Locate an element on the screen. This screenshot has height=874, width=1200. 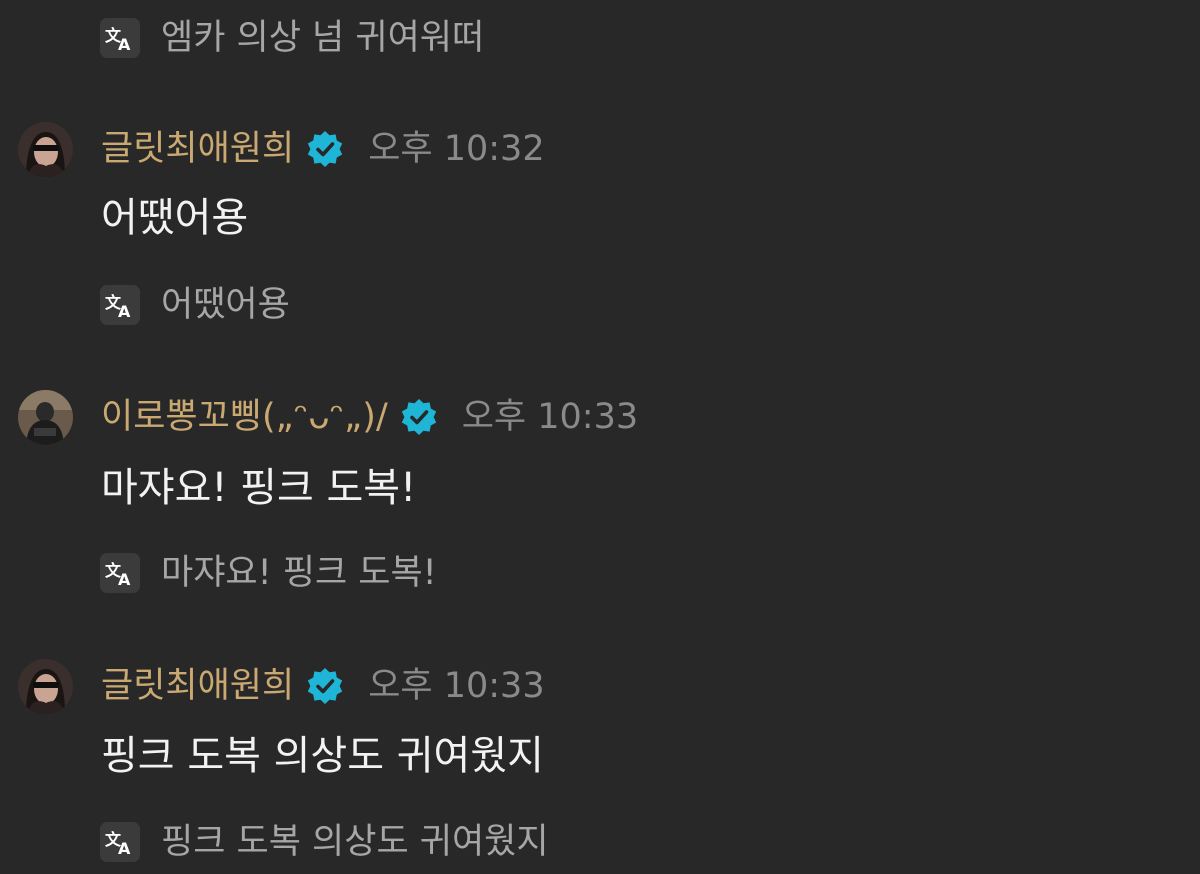
message-text: 어땠어용 is located at coordinates (174, 218).